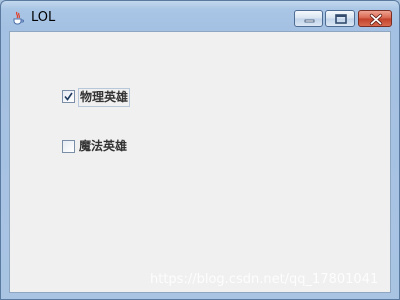 This screenshot has width=400, height=300. I want to click on maximize-icon, so click(341, 19).